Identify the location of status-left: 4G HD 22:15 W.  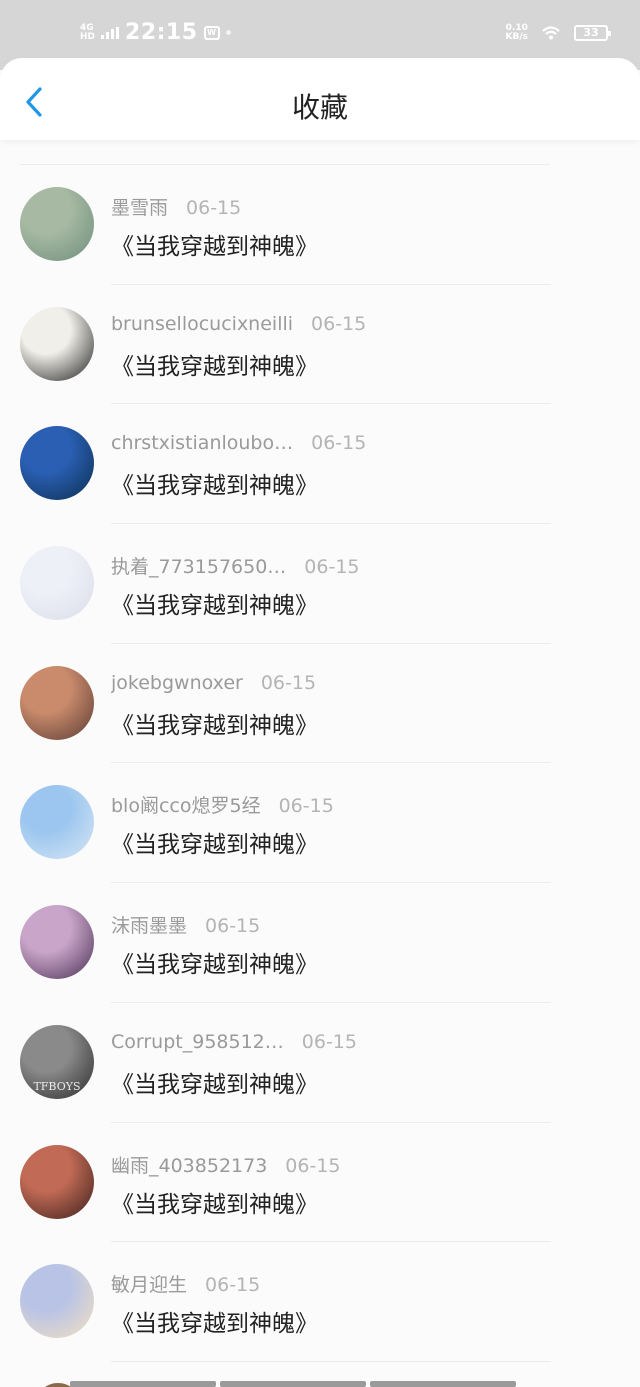
(155, 32).